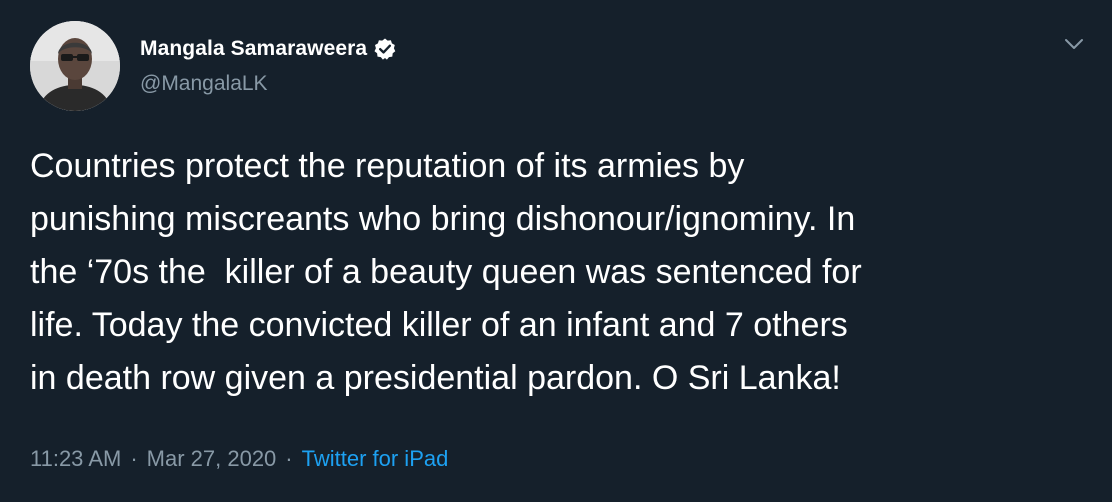  Describe the element at coordinates (253, 49) in the screenshot. I see `author-display-name: Mangala Samaraweera` at that location.